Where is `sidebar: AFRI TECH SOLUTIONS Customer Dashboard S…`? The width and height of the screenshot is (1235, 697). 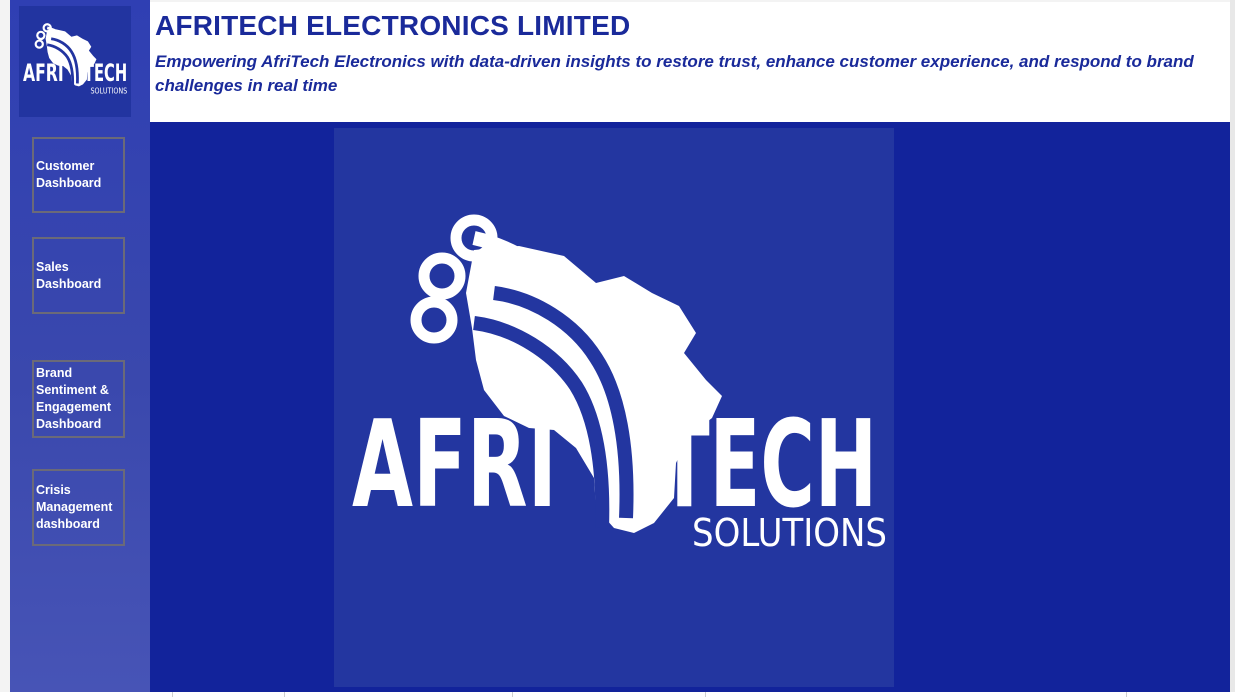 sidebar: AFRI TECH SOLUTIONS Customer Dashboard S… is located at coordinates (80, 346).